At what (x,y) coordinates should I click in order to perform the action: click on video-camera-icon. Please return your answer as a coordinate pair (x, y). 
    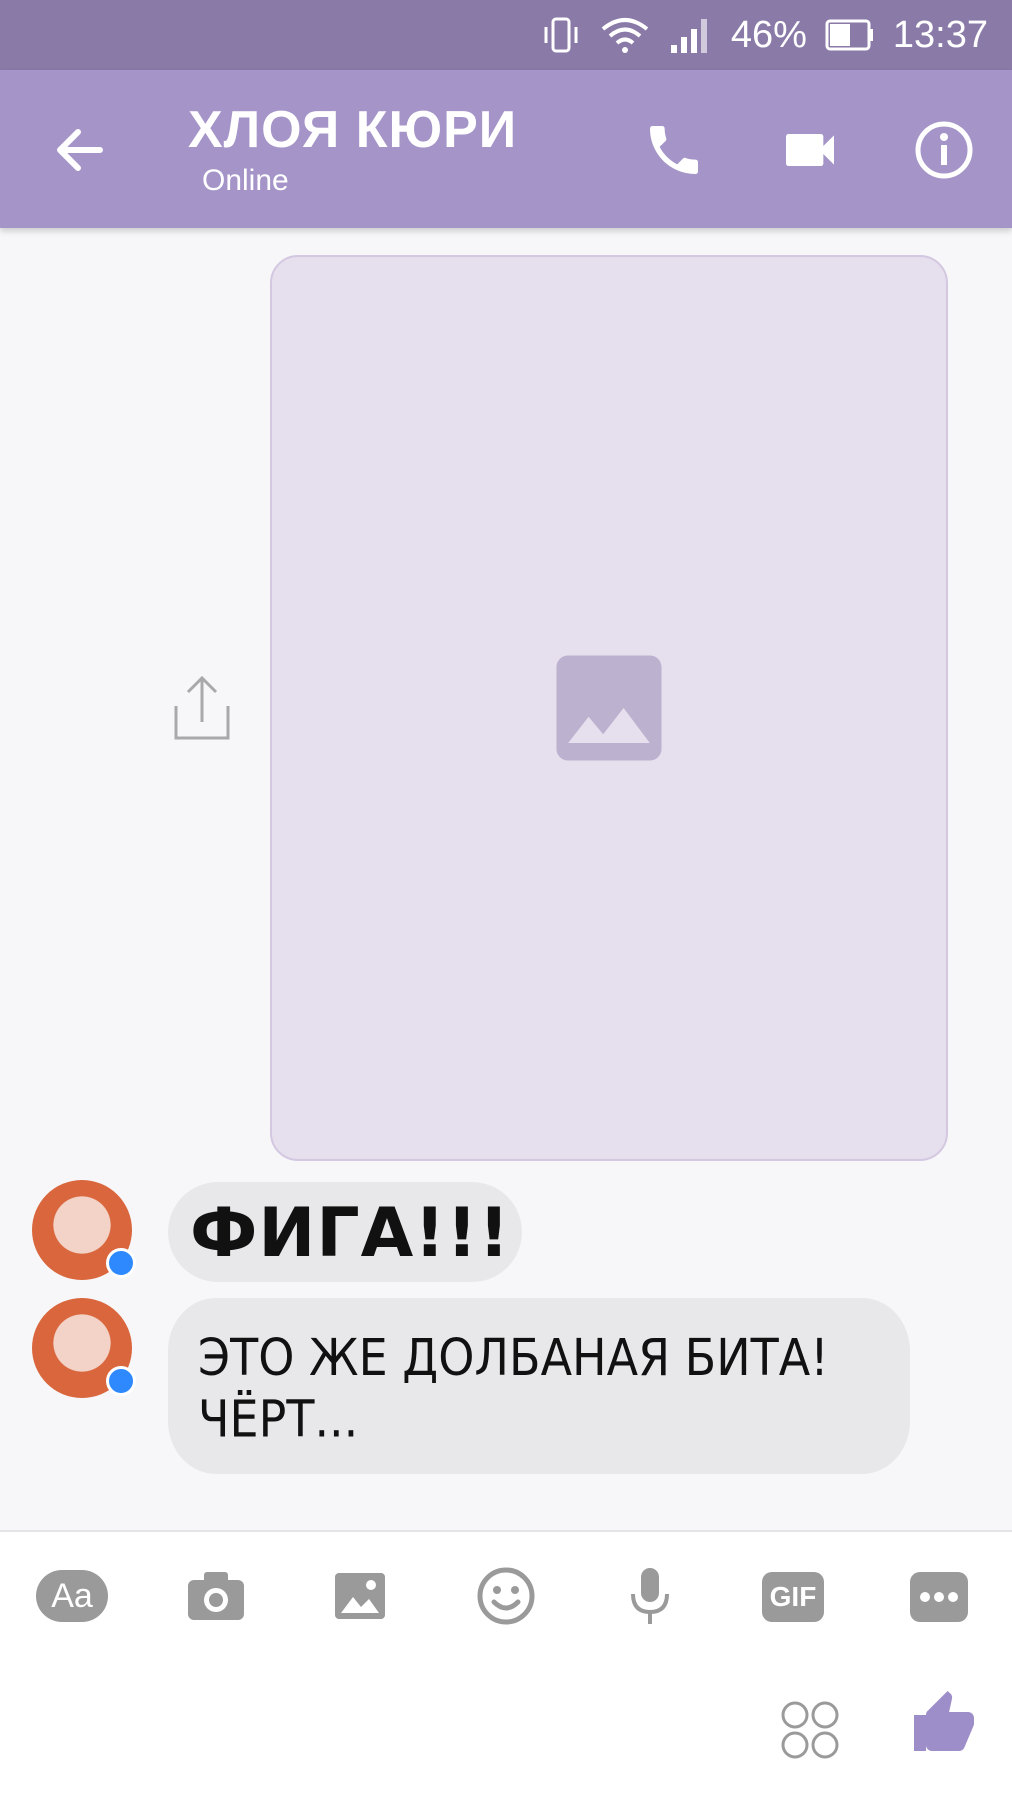
    Looking at the image, I should click on (810, 150).